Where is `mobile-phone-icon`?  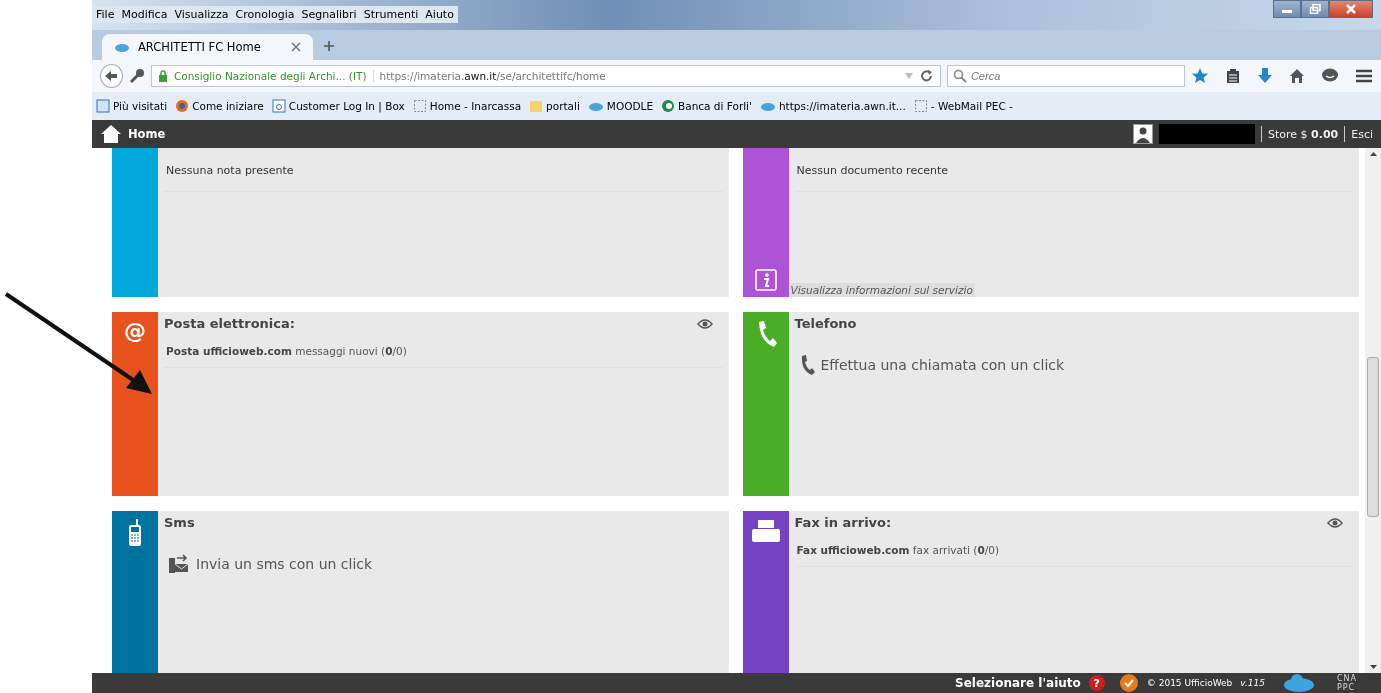
mobile-phone-icon is located at coordinates (135, 533).